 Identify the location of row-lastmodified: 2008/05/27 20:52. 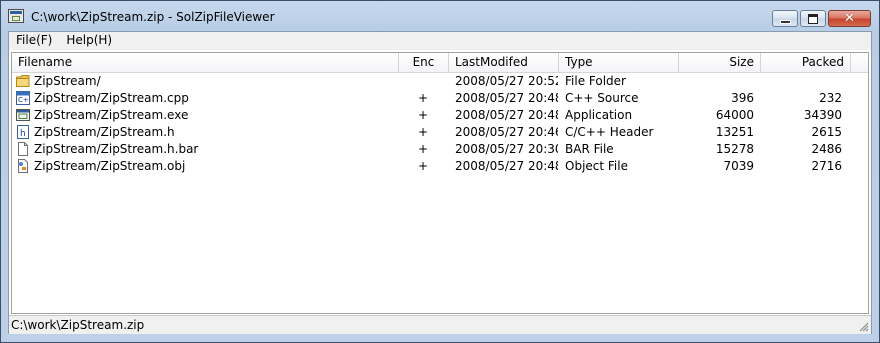
(506, 81).